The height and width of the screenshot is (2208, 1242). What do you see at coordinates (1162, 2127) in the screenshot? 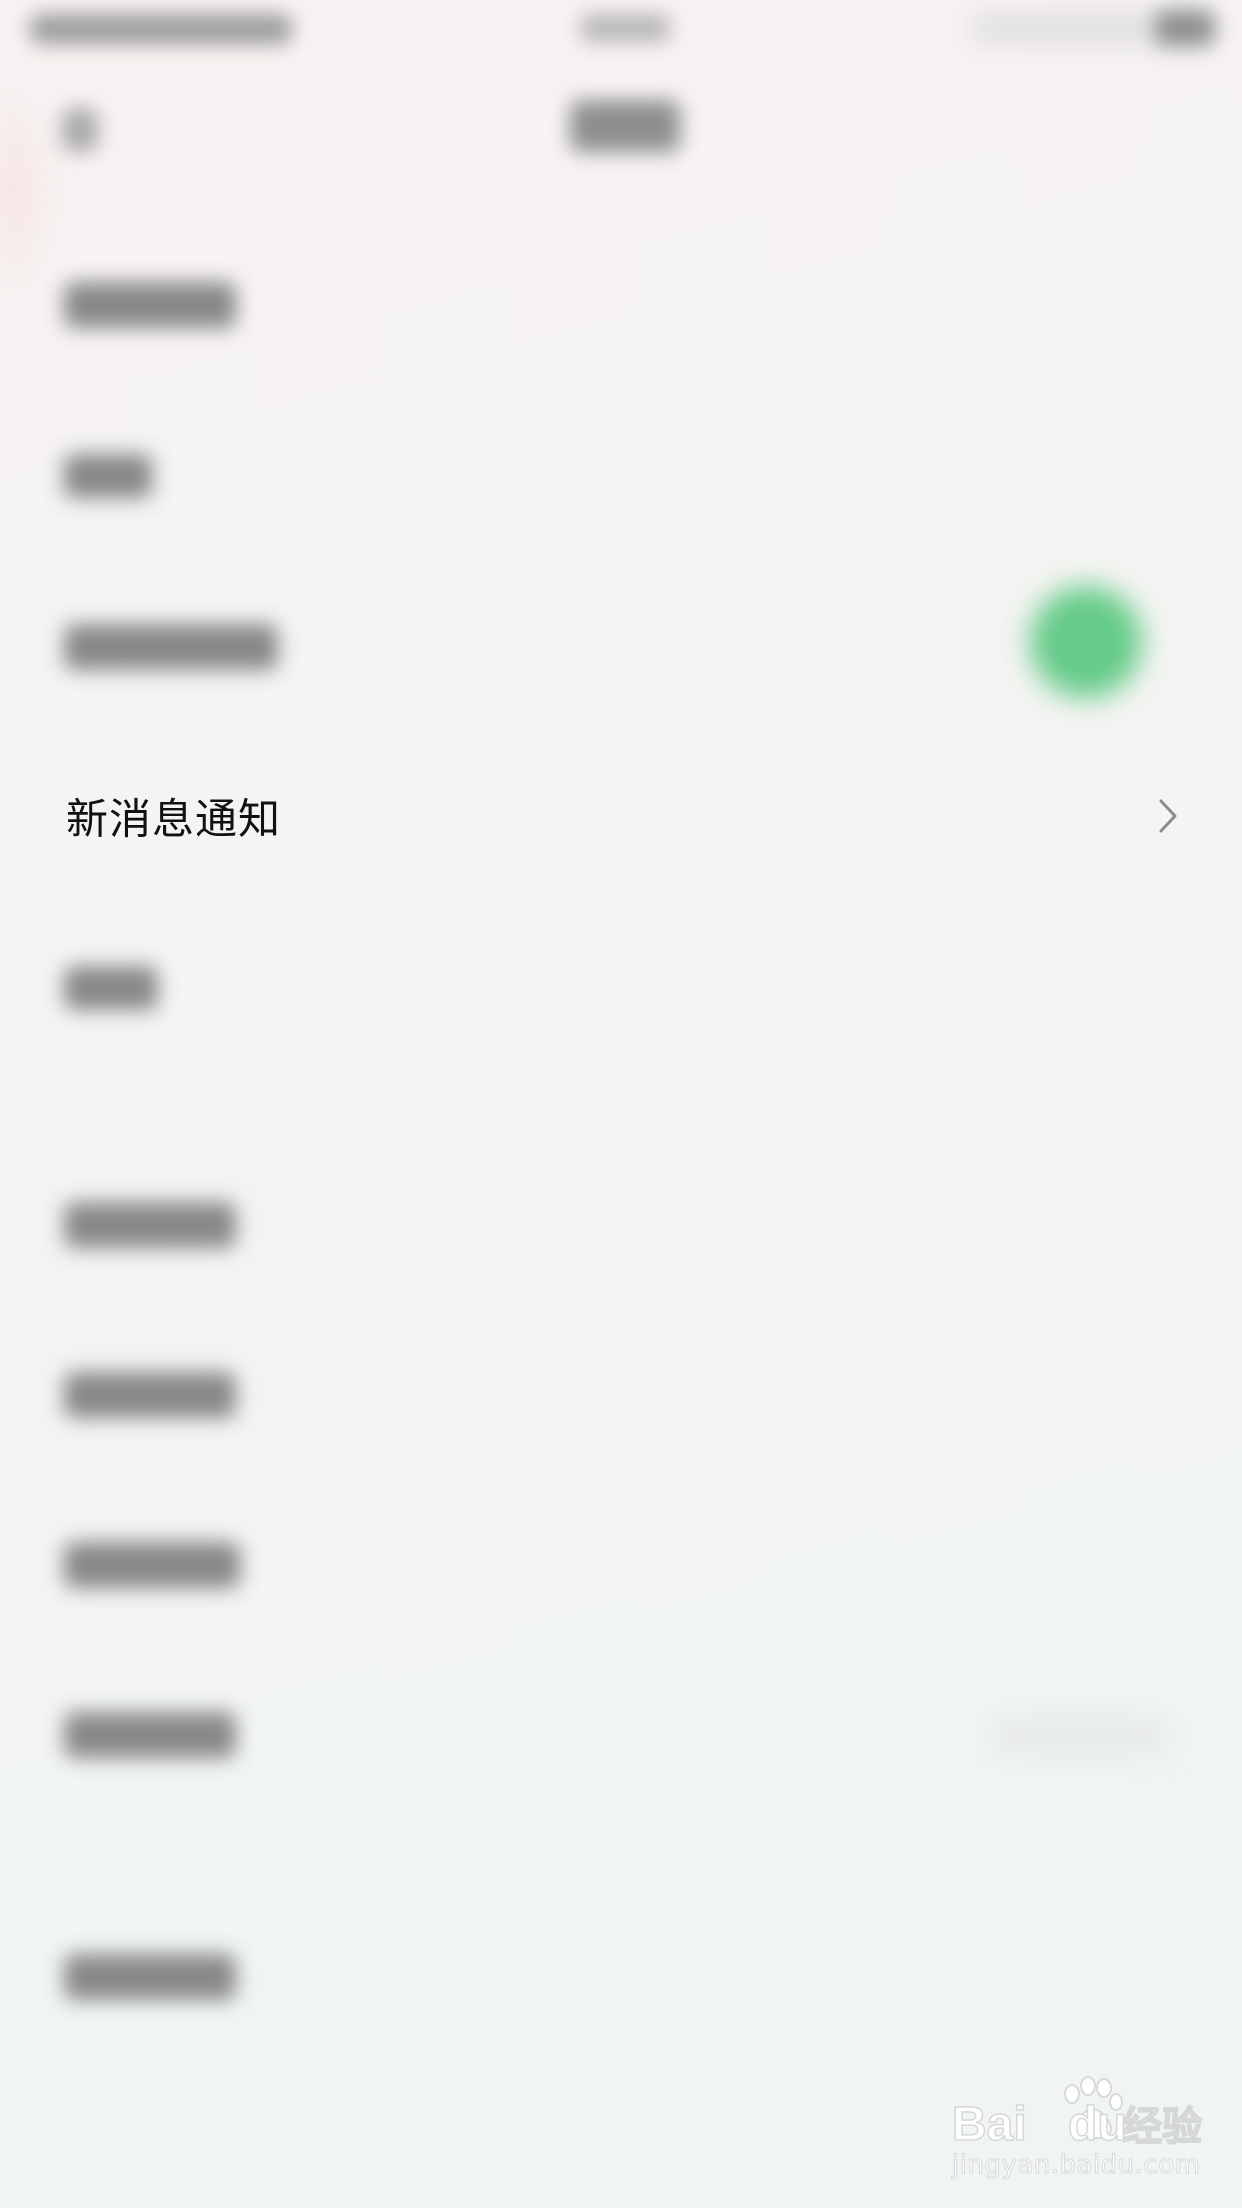
I see `svg-text: 经验` at bounding box center [1162, 2127].